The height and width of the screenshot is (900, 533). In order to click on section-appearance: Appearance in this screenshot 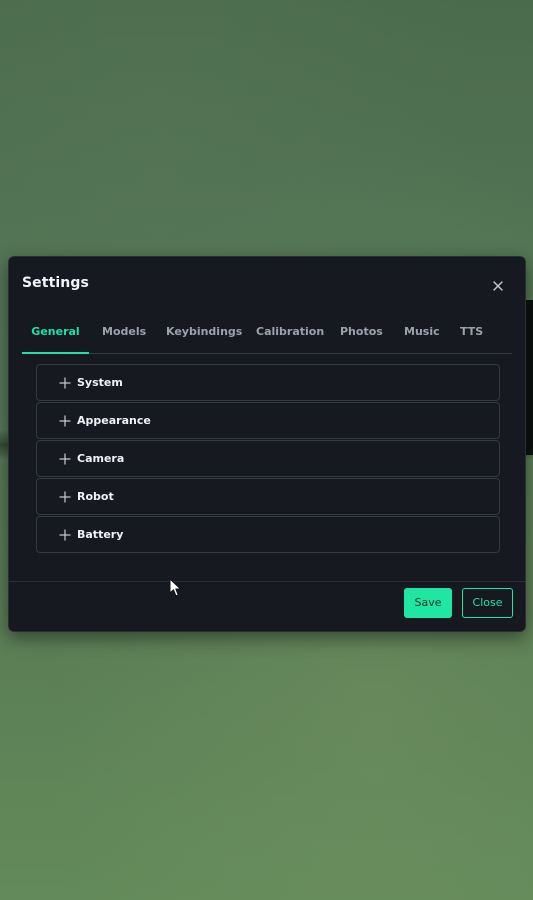, I will do `click(268, 420)`.